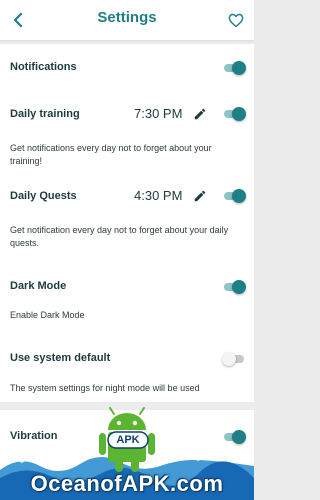 The image size is (320, 500). Describe the element at coordinates (128, 287) in the screenshot. I see `setting-dark-mode: Dark Mode` at that location.